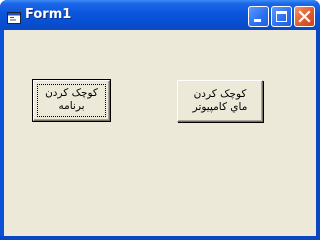  What do you see at coordinates (258, 16) in the screenshot?
I see `minimize-button` at bounding box center [258, 16].